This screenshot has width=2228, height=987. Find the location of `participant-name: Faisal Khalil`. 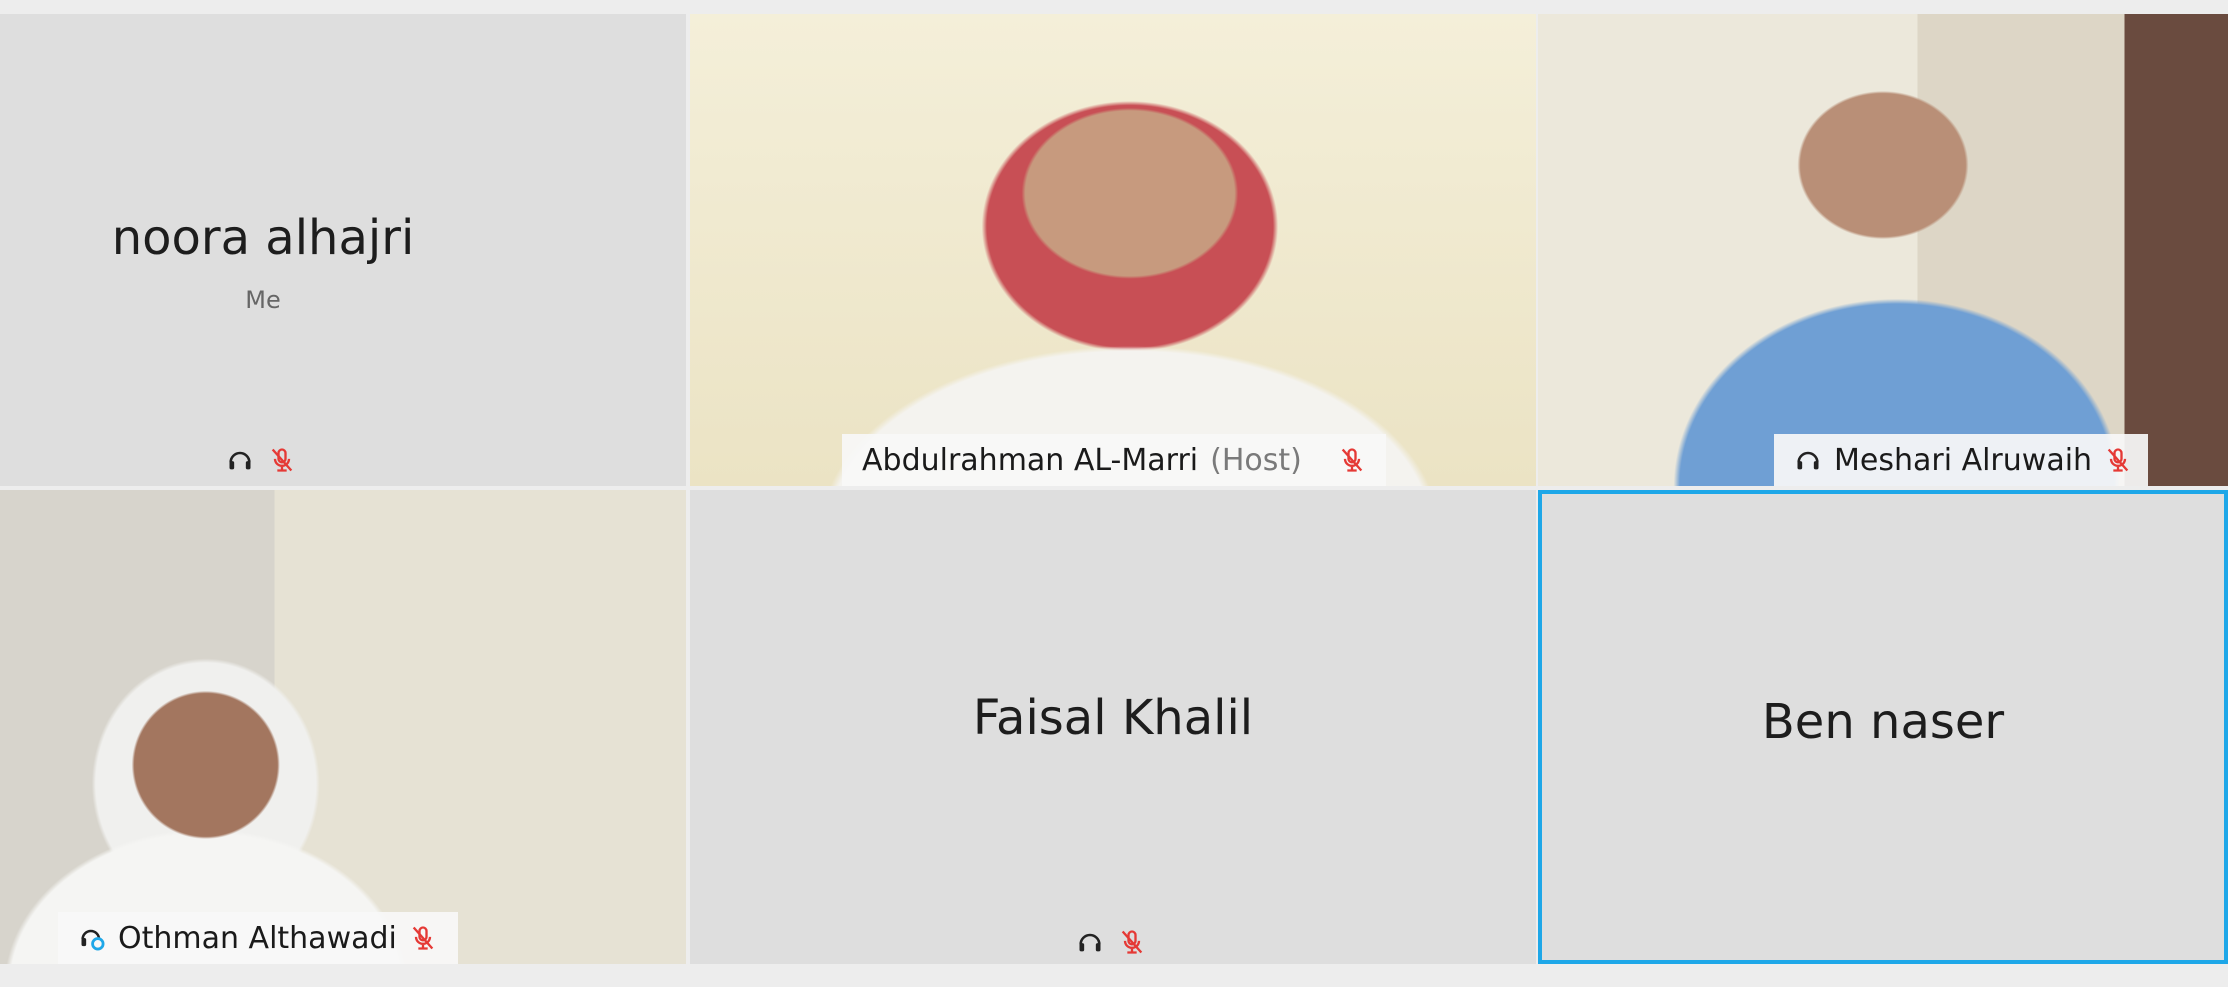

participant-name: Faisal Khalil is located at coordinates (1113, 718).